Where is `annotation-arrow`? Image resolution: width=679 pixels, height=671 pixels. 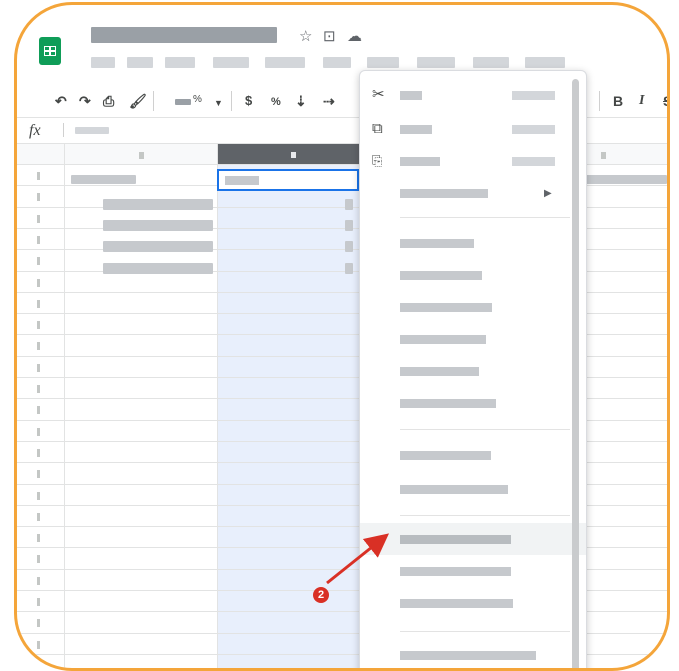
annotation-arrow is located at coordinates (358, 559).